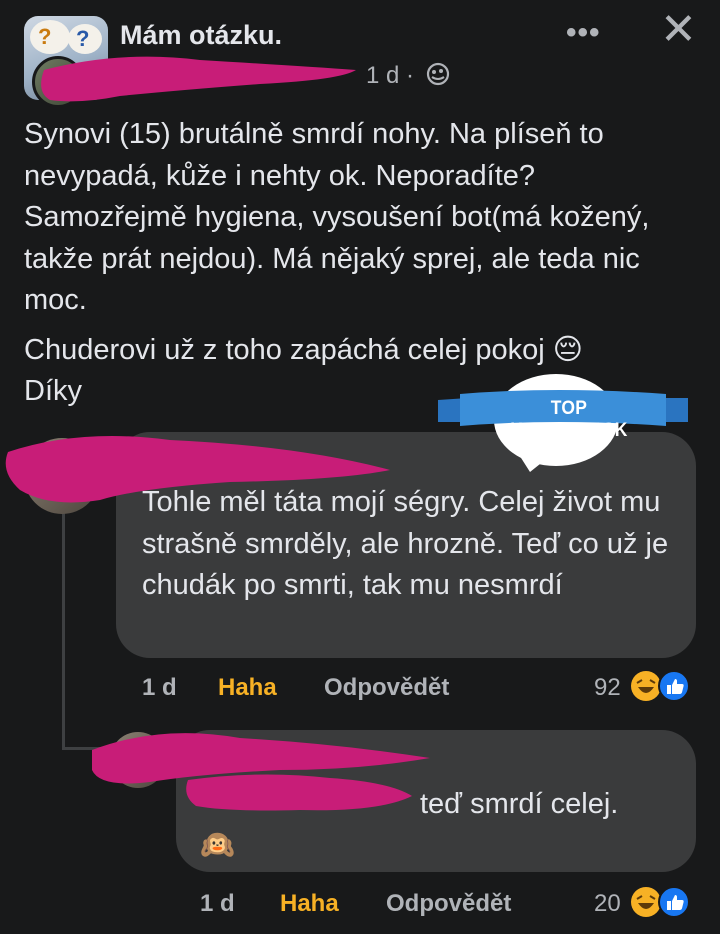 The height and width of the screenshot is (934, 720). I want to click on group-name: Mám otázku., so click(201, 35).